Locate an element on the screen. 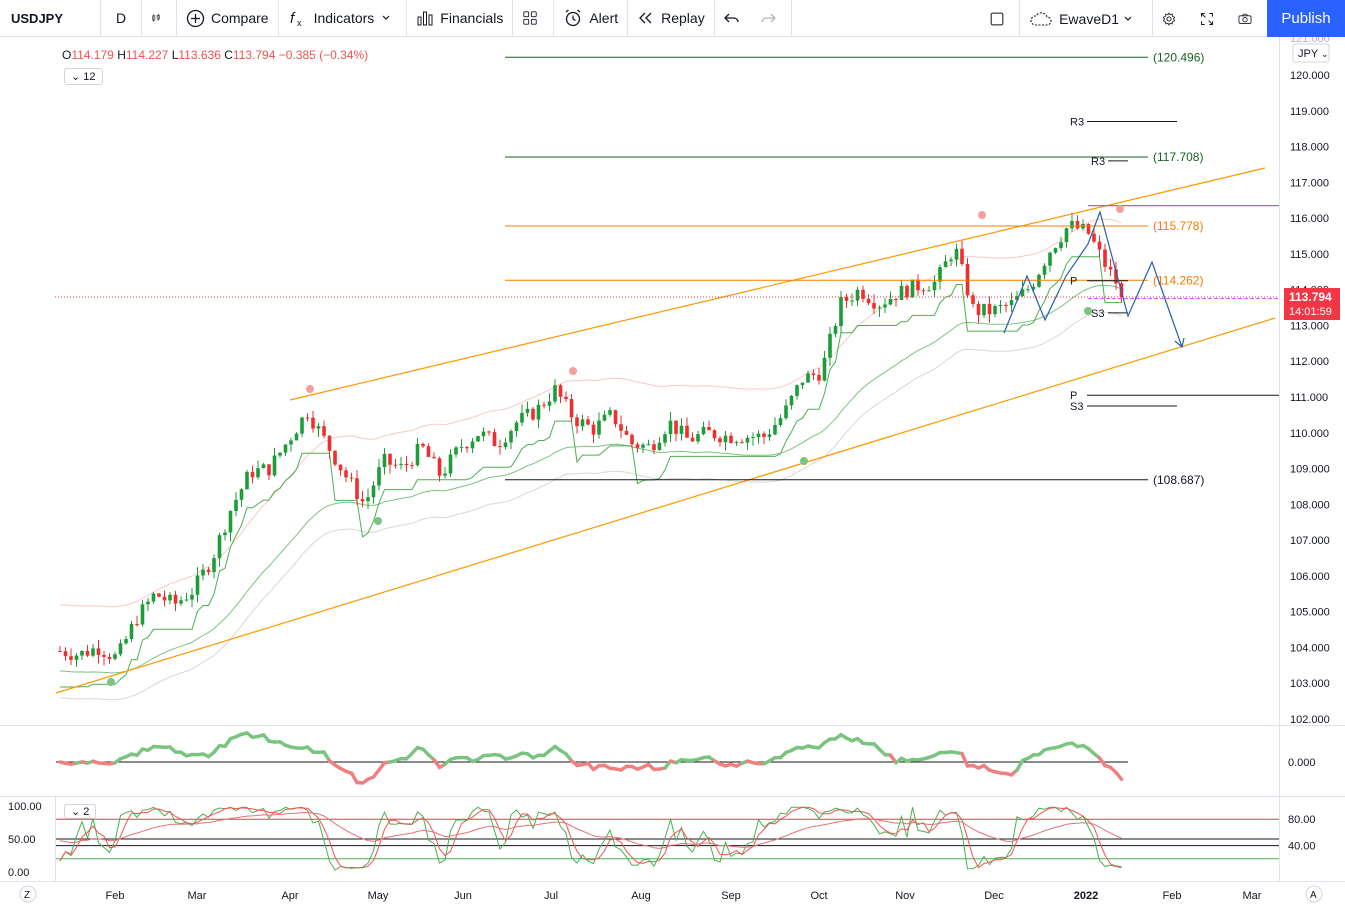 Image resolution: width=1345 pixels, height=907 pixels. fullscreen-layout-button is located at coordinates (1000, 18).